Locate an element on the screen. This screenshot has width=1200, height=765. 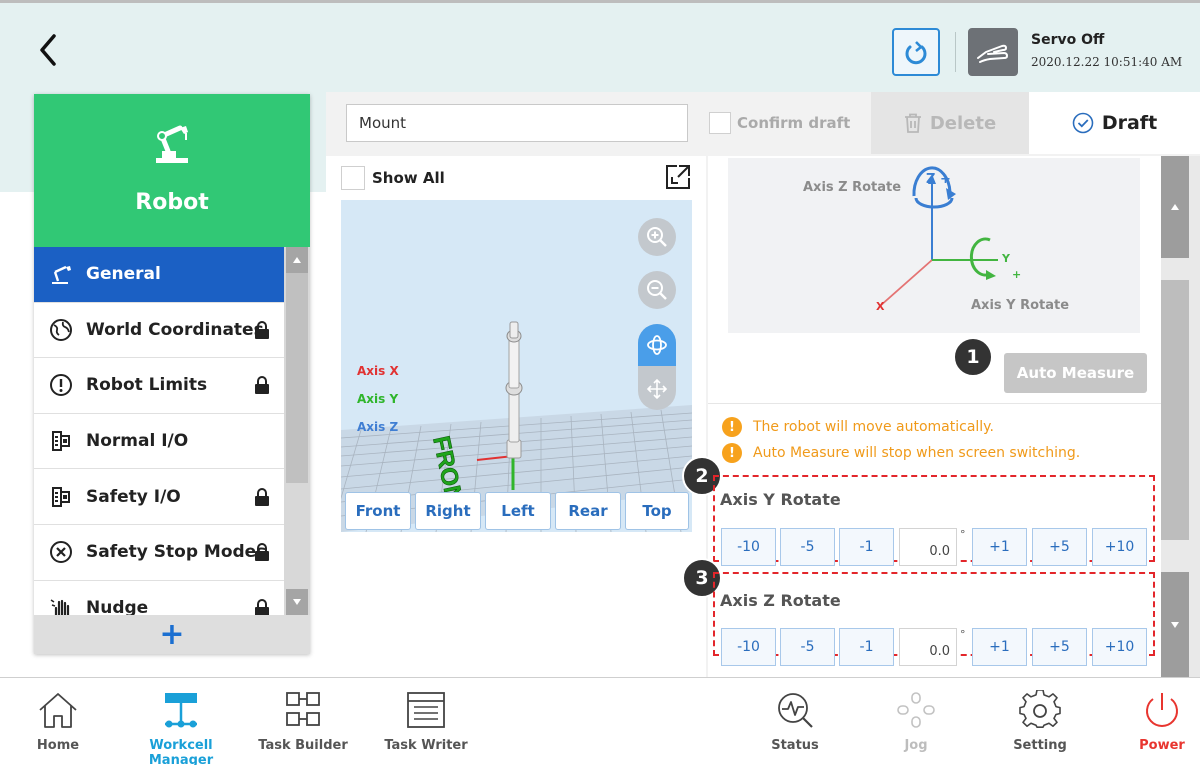
sidebar-item-general: General is located at coordinates (159, 275).